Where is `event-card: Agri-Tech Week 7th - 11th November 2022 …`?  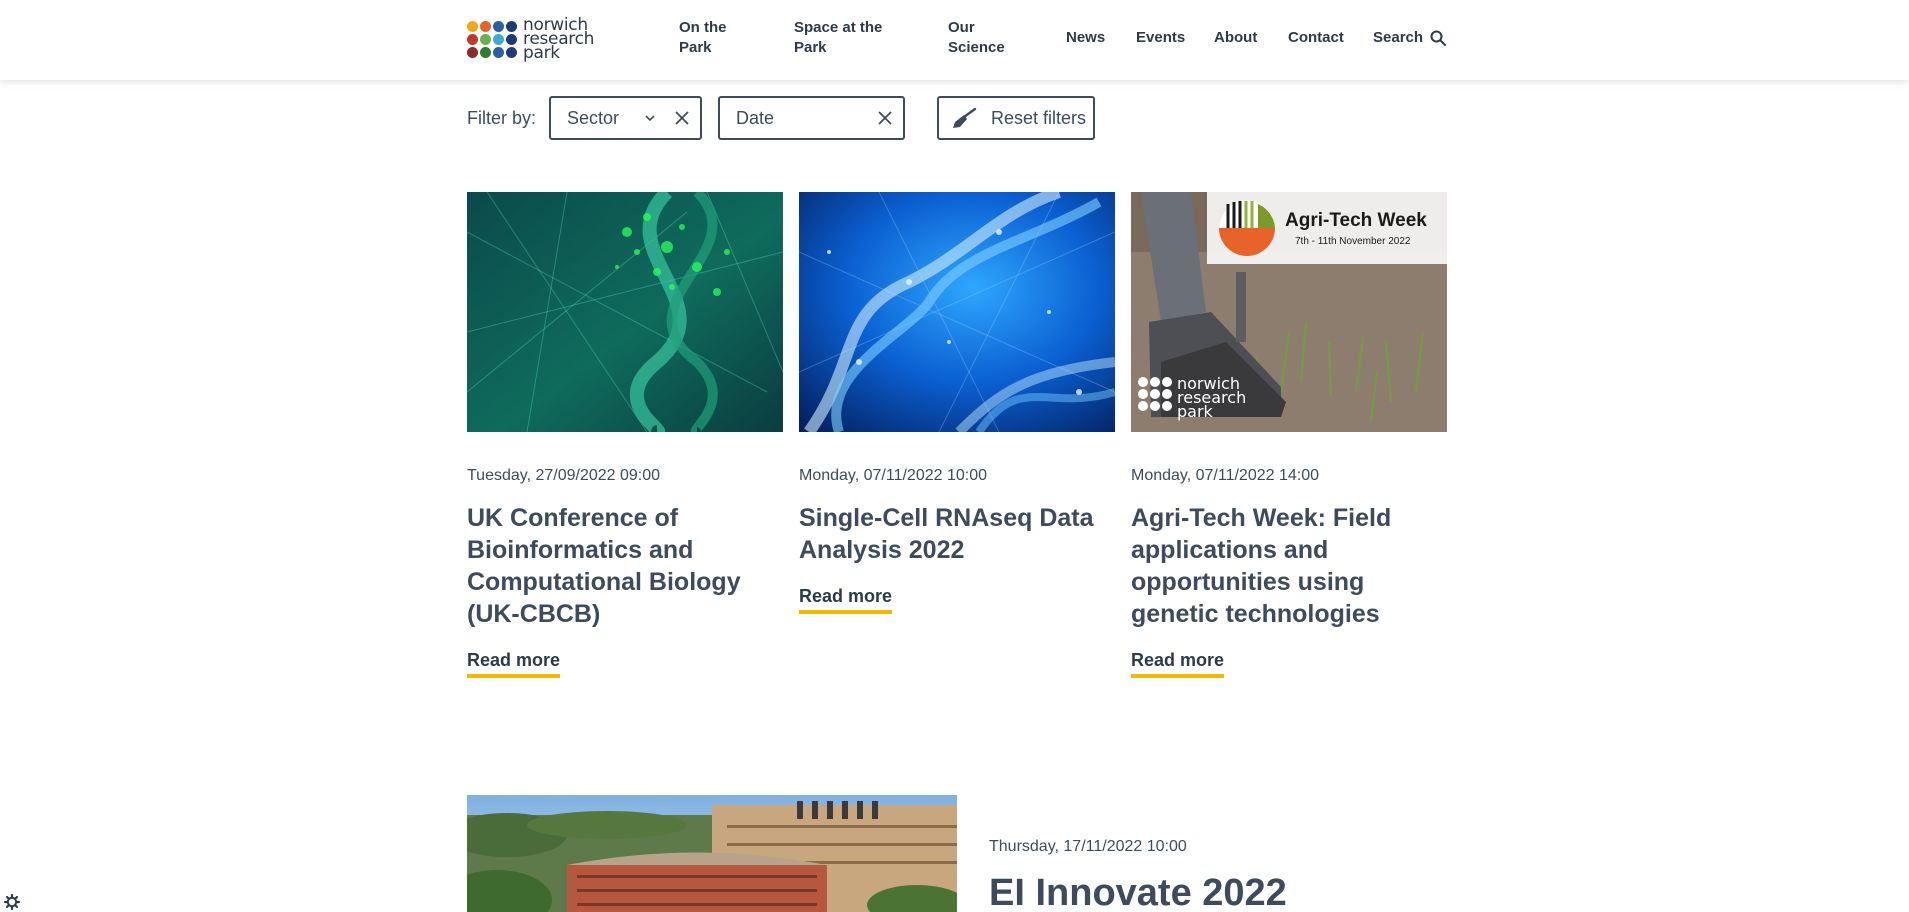 event-card: Agri-Tech Week 7th - 11th November 2022 … is located at coordinates (1289, 435).